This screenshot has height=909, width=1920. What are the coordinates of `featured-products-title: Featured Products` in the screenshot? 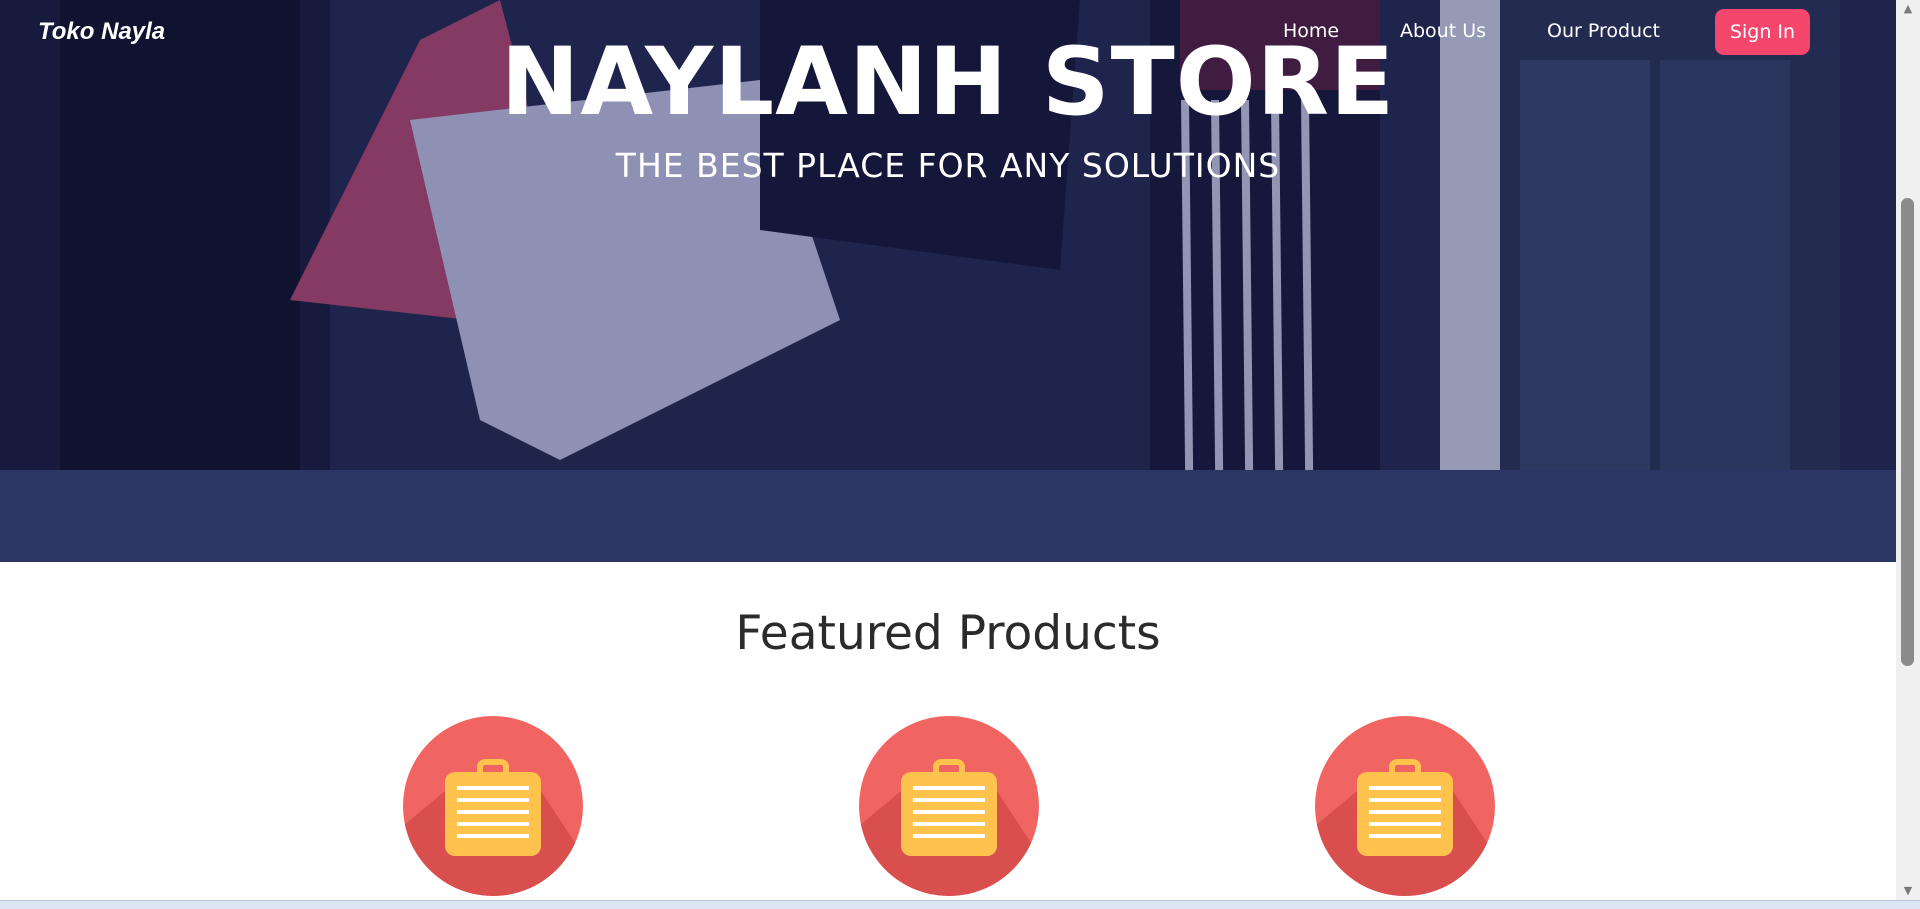 It's located at (948, 633).